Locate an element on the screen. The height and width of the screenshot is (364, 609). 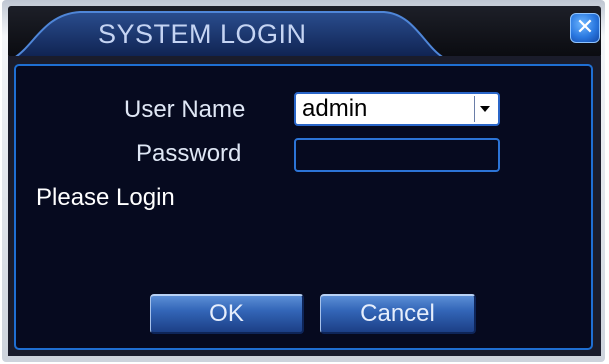
ok-button: OK is located at coordinates (227, 314).